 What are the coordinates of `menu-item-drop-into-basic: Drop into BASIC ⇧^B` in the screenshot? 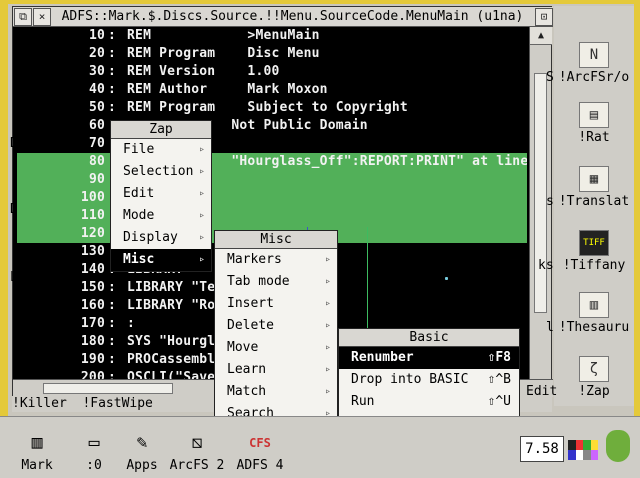 It's located at (429, 380).